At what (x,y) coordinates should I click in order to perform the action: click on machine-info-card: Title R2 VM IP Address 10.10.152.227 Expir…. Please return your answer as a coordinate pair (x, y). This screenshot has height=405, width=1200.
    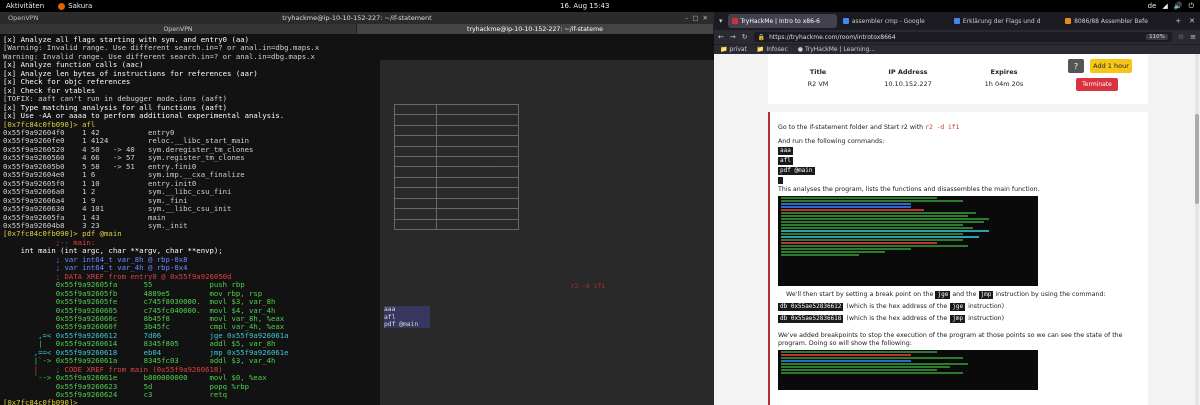
    Looking at the image, I should click on (958, 79).